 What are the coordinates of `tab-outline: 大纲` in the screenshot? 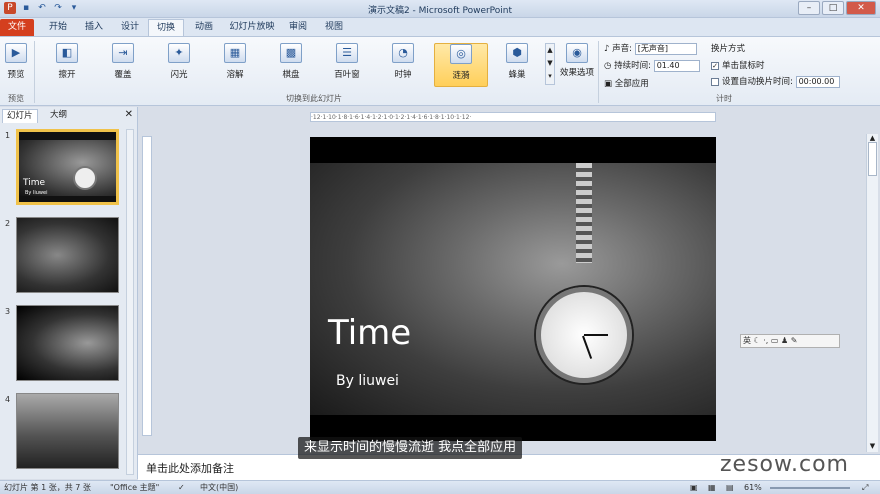 It's located at (58, 116).